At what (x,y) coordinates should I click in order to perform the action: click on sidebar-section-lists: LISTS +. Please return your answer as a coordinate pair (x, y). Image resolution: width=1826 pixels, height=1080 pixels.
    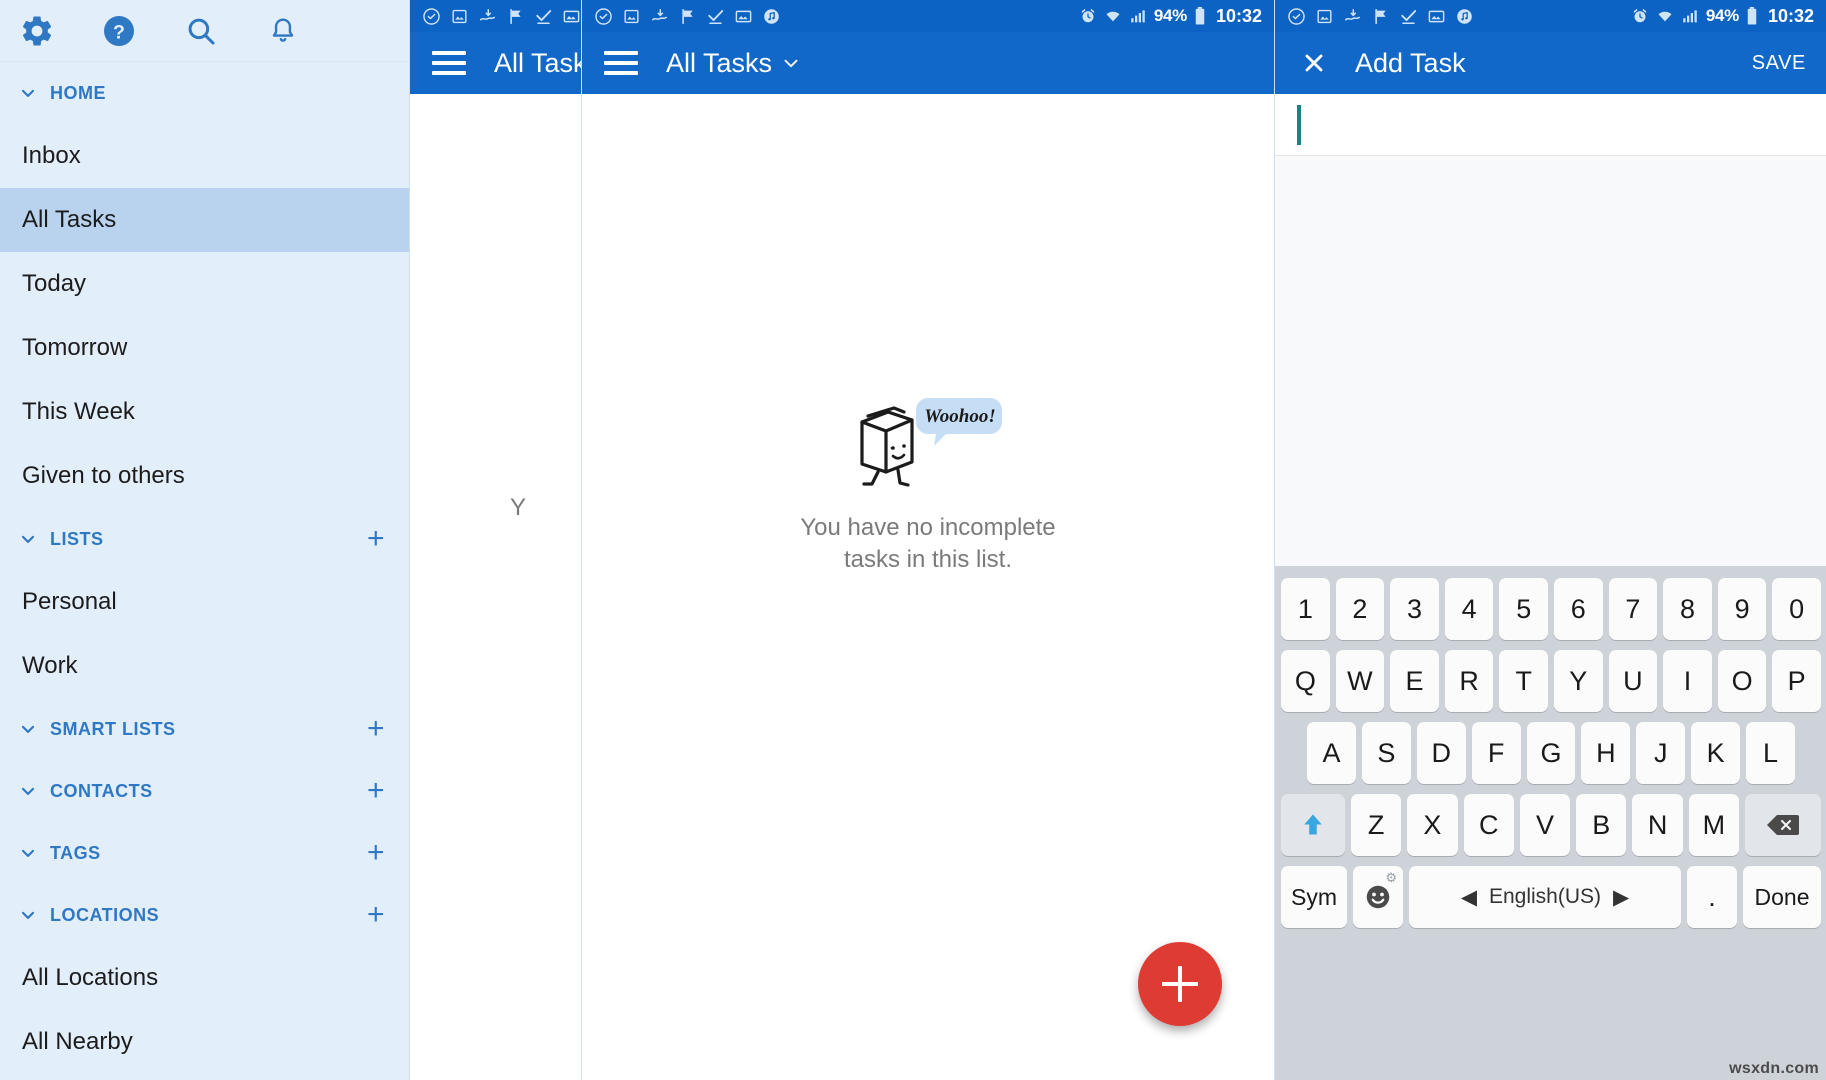
    Looking at the image, I should click on (204, 539).